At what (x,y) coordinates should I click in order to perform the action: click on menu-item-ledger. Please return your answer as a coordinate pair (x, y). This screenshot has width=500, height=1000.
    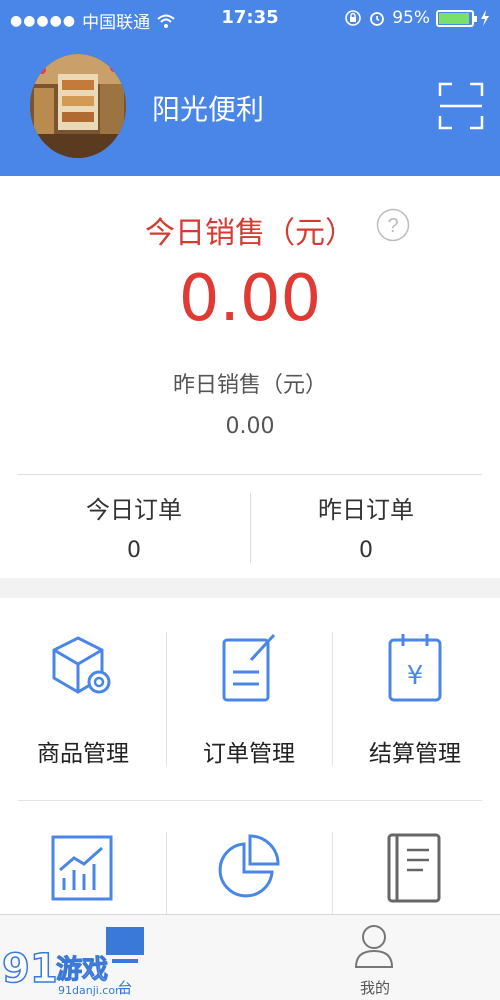
    Looking at the image, I should click on (415, 857).